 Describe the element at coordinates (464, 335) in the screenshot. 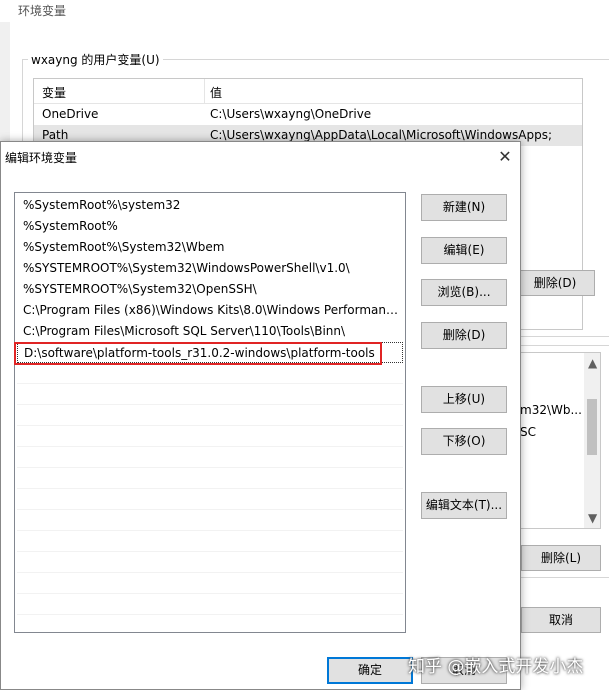

I see `delete-button: 删除(D)` at that location.